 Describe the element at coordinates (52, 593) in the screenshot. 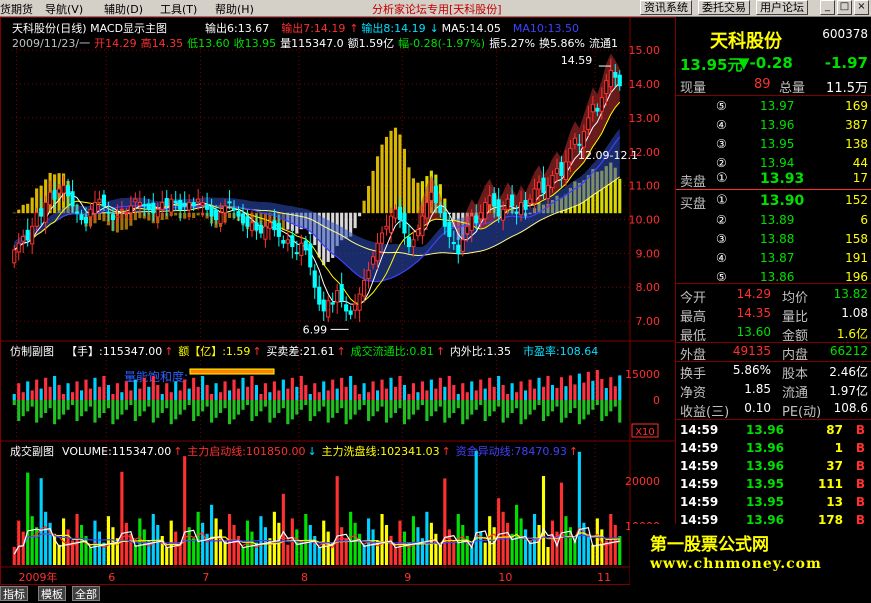

I see `bottom-tab: 模板` at that location.